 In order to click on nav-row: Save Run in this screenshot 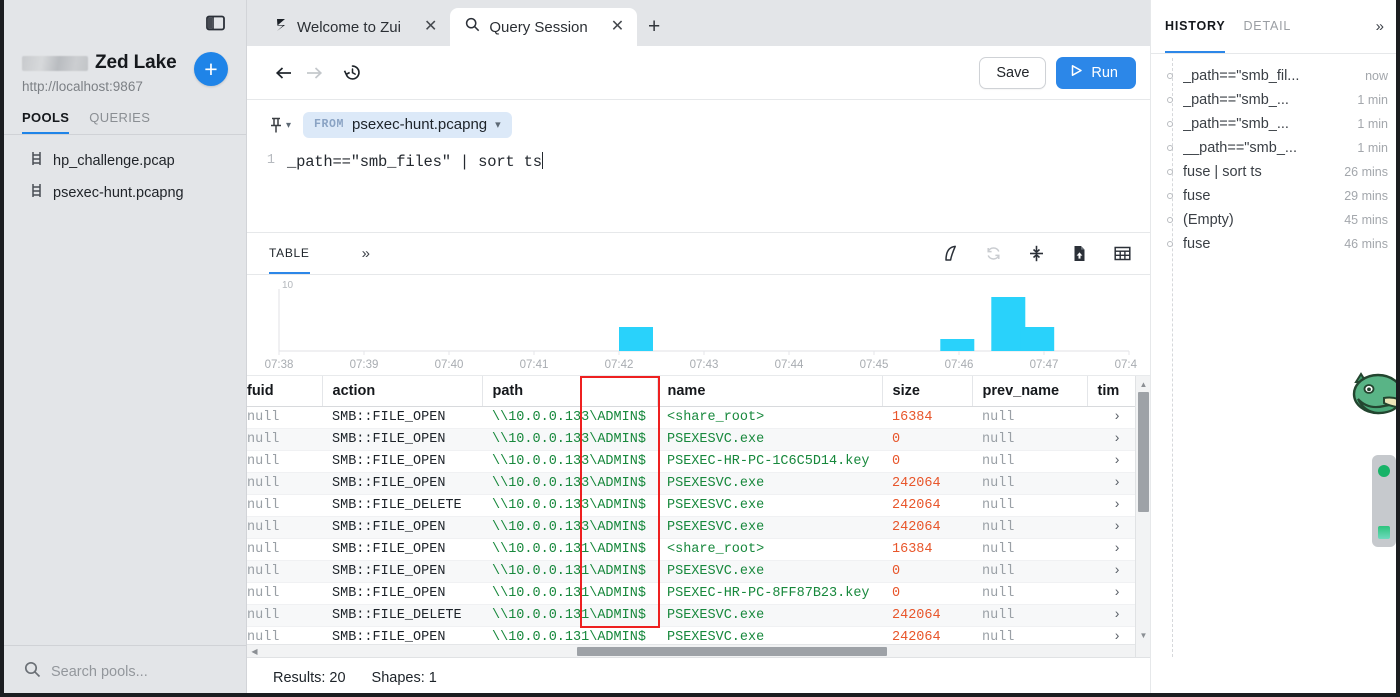, I will do `click(698, 73)`.